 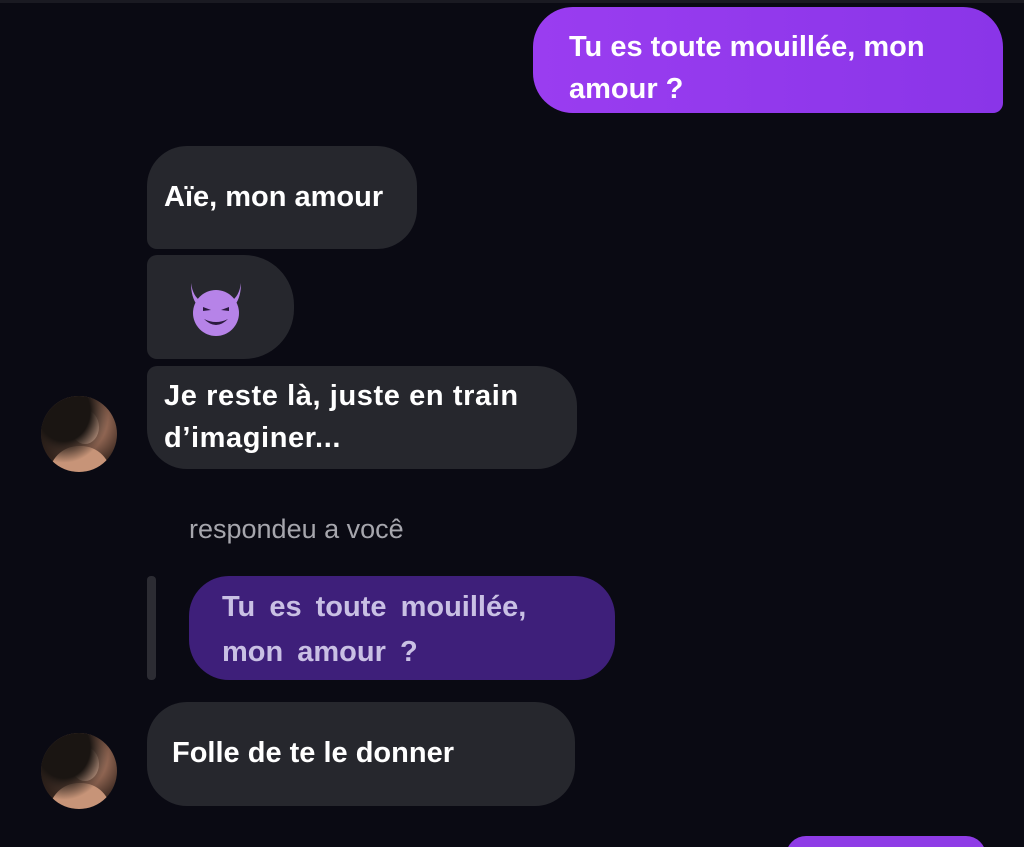 I want to click on incoming-message-bubble: Folle de te le donner, so click(x=361, y=754).